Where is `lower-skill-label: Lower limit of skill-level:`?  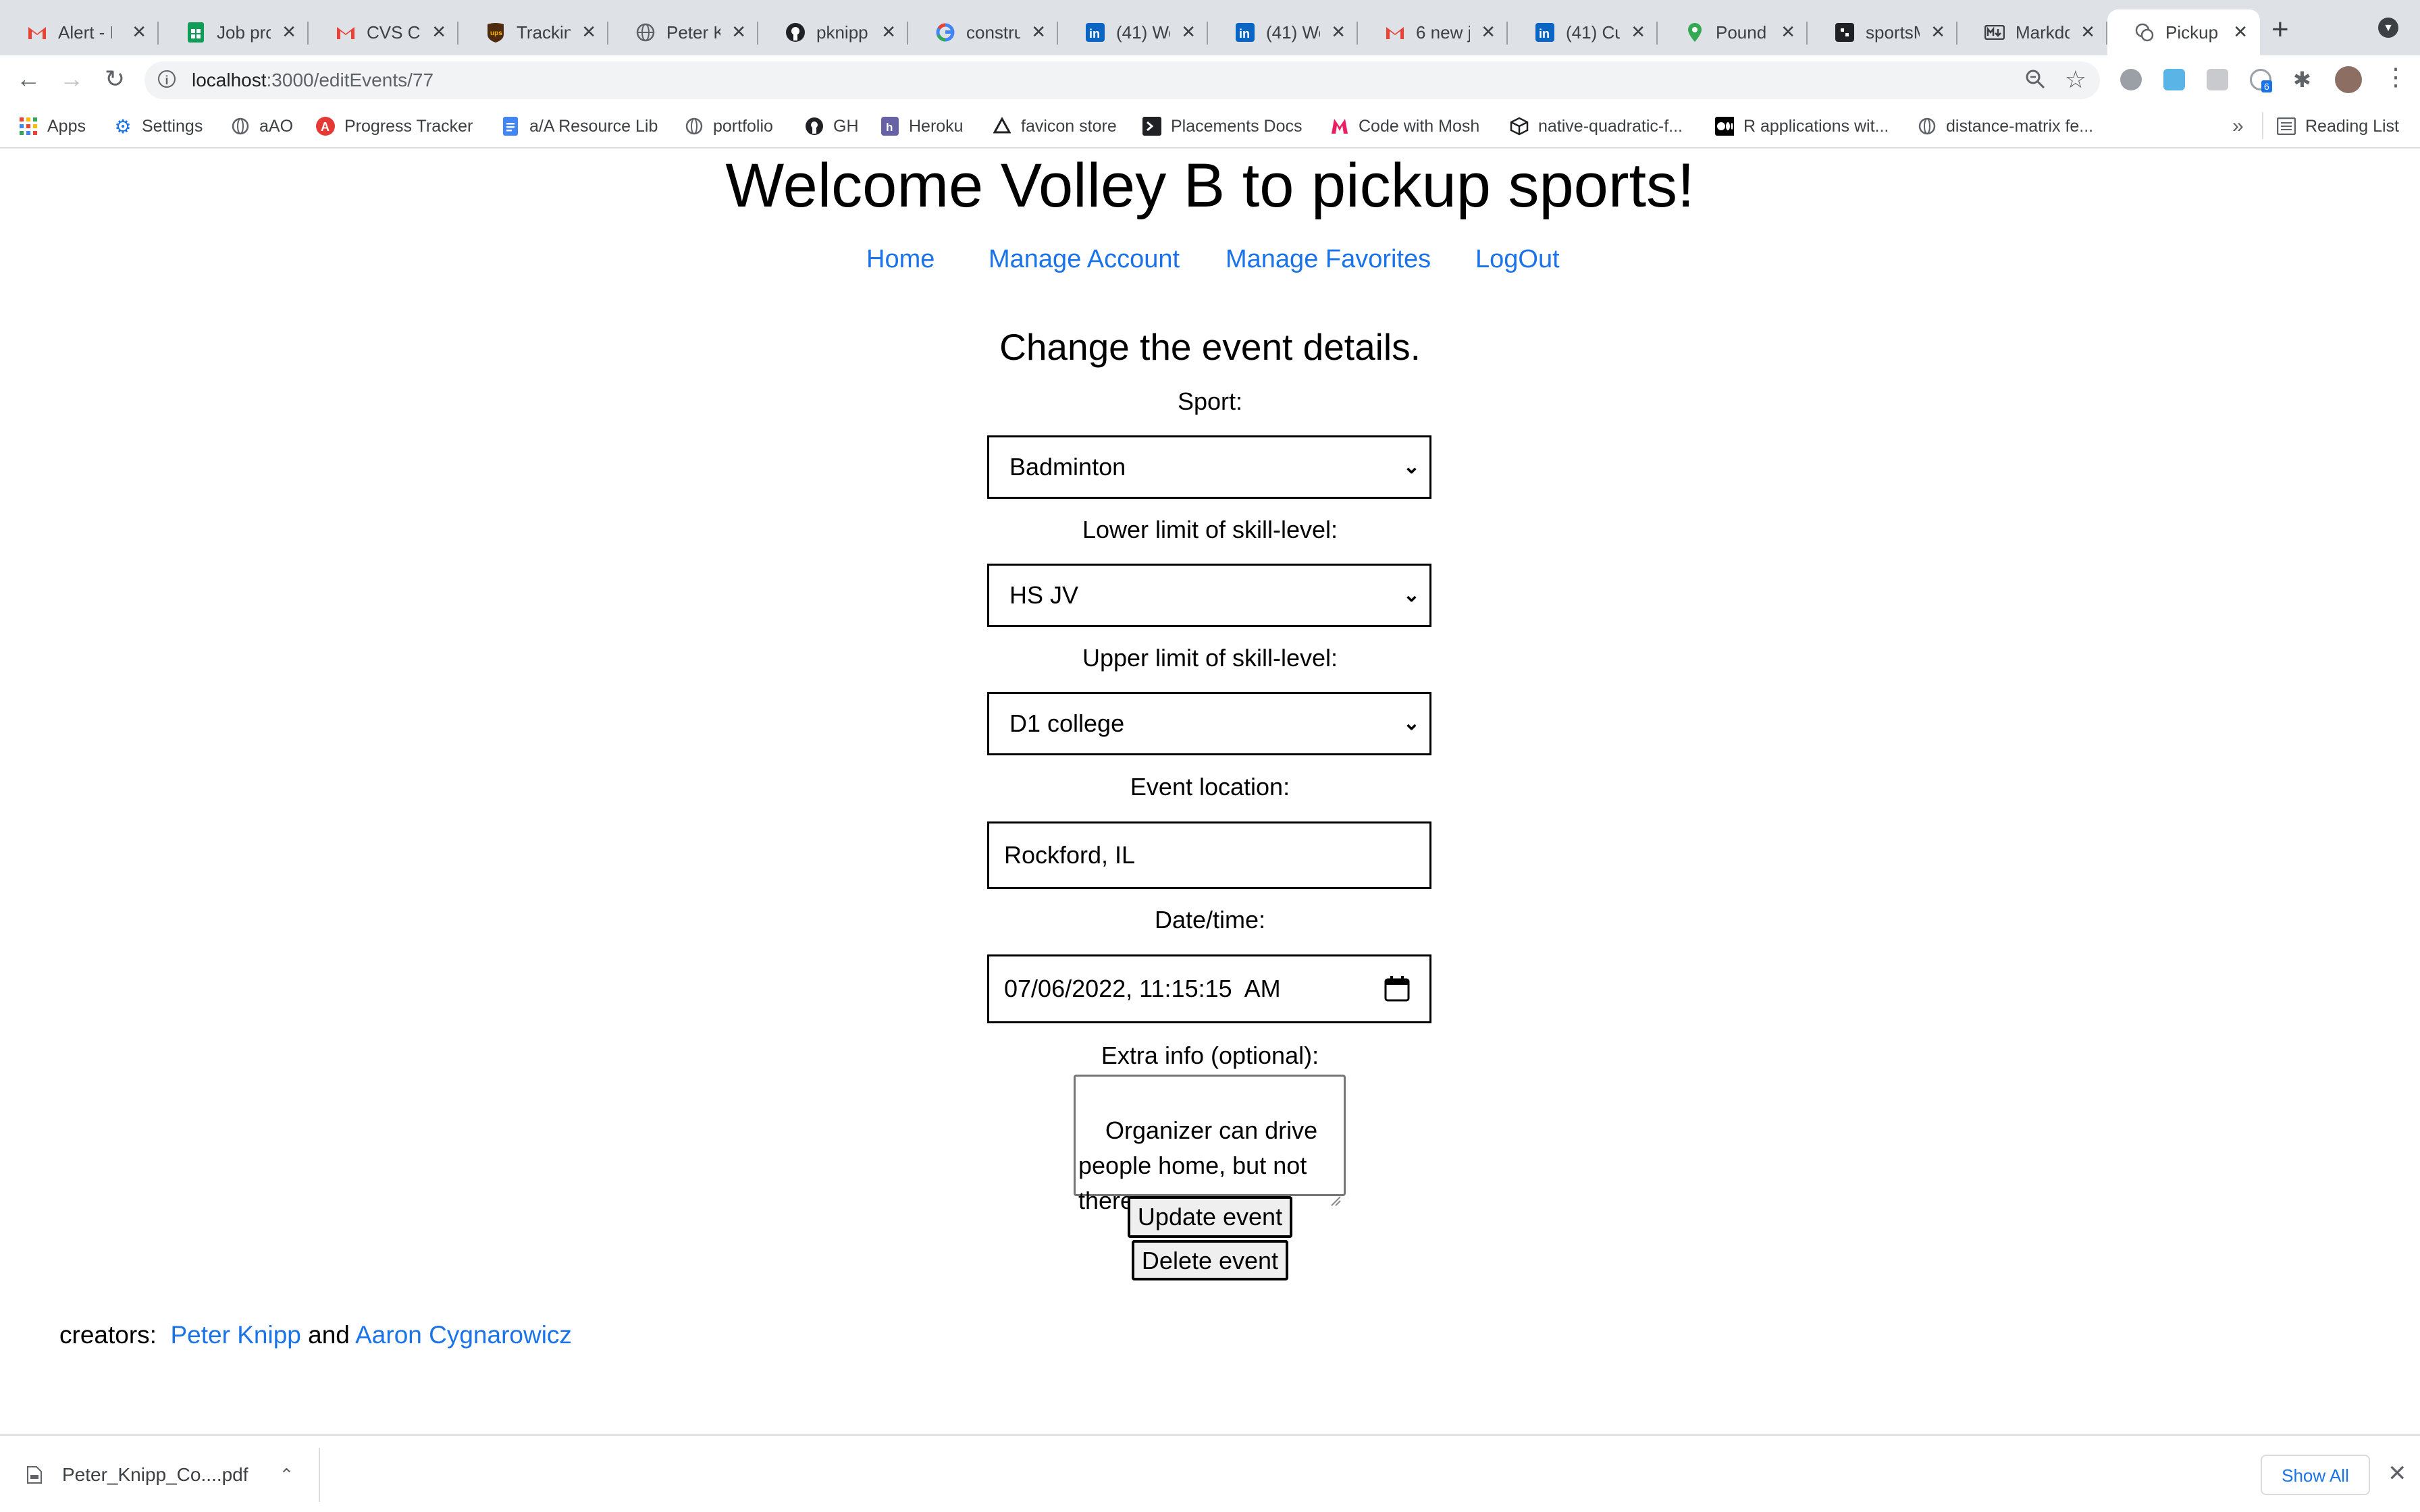
lower-skill-label: Lower limit of skill-level: is located at coordinates (1210, 529).